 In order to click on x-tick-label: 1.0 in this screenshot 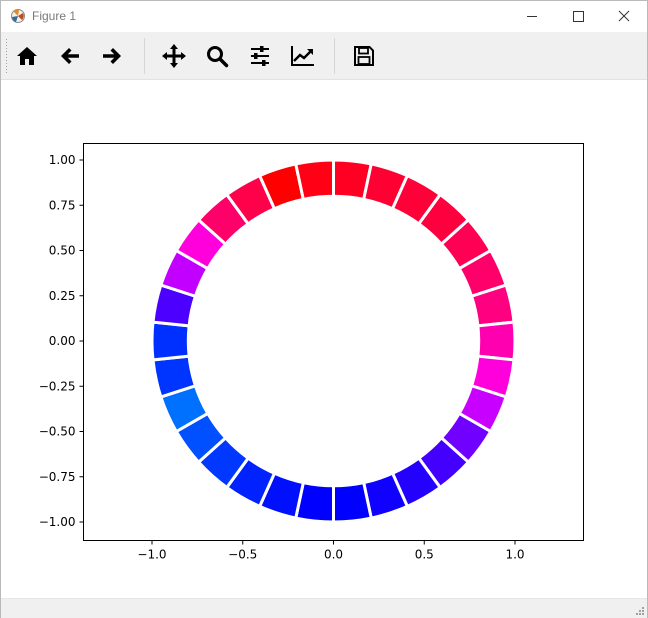, I will do `click(514, 555)`.